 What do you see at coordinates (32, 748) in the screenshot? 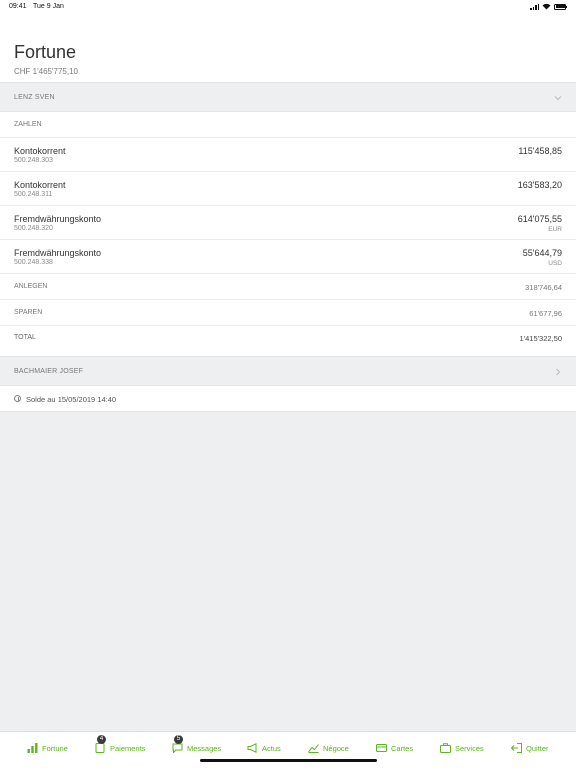
I see `bar-chart-icon` at bounding box center [32, 748].